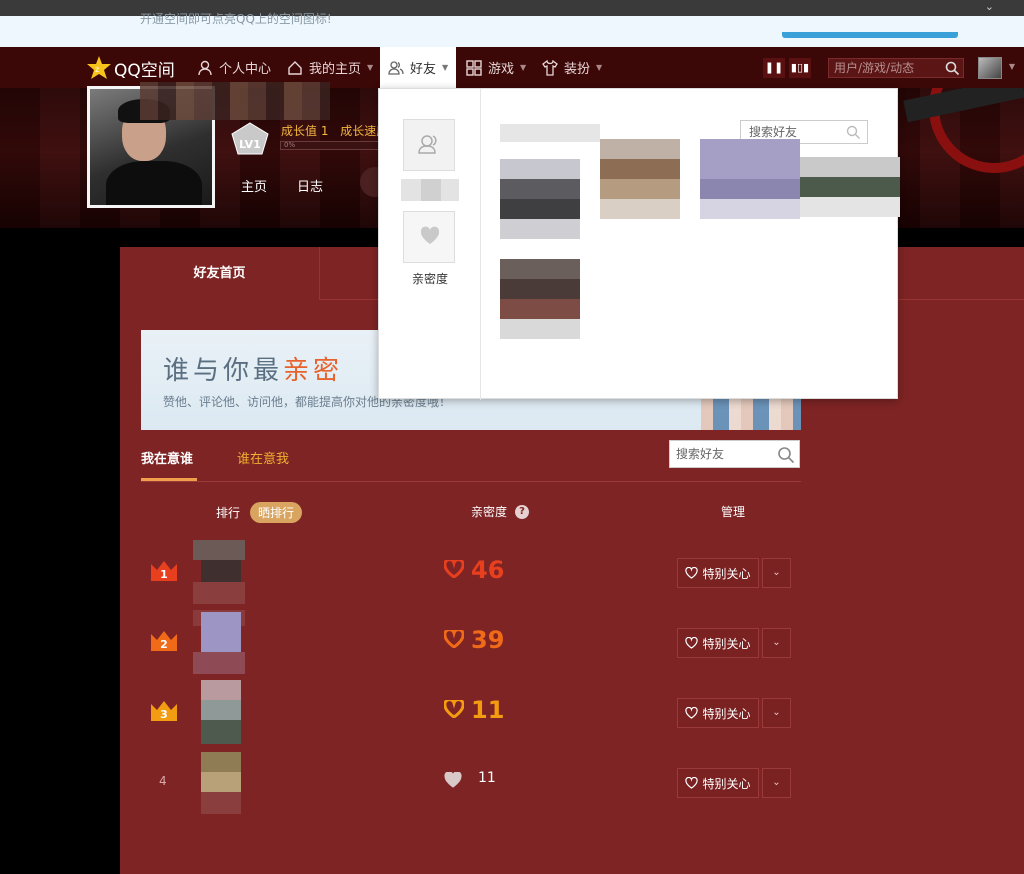 This screenshot has width=1024, height=874. Describe the element at coordinates (471, 576) in the screenshot. I see `ranking-row: 1 46 特别关心 ⌄` at that location.